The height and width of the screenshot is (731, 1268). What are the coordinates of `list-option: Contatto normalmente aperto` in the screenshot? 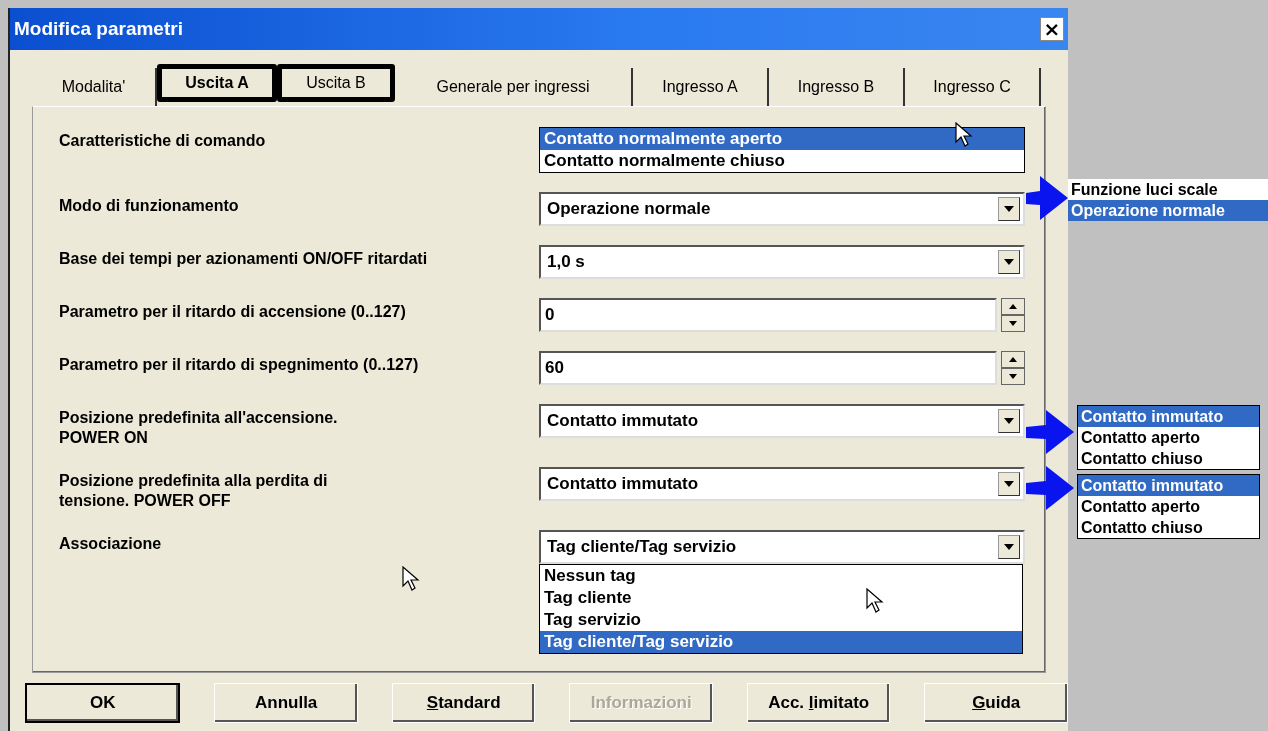 It's located at (782, 139).